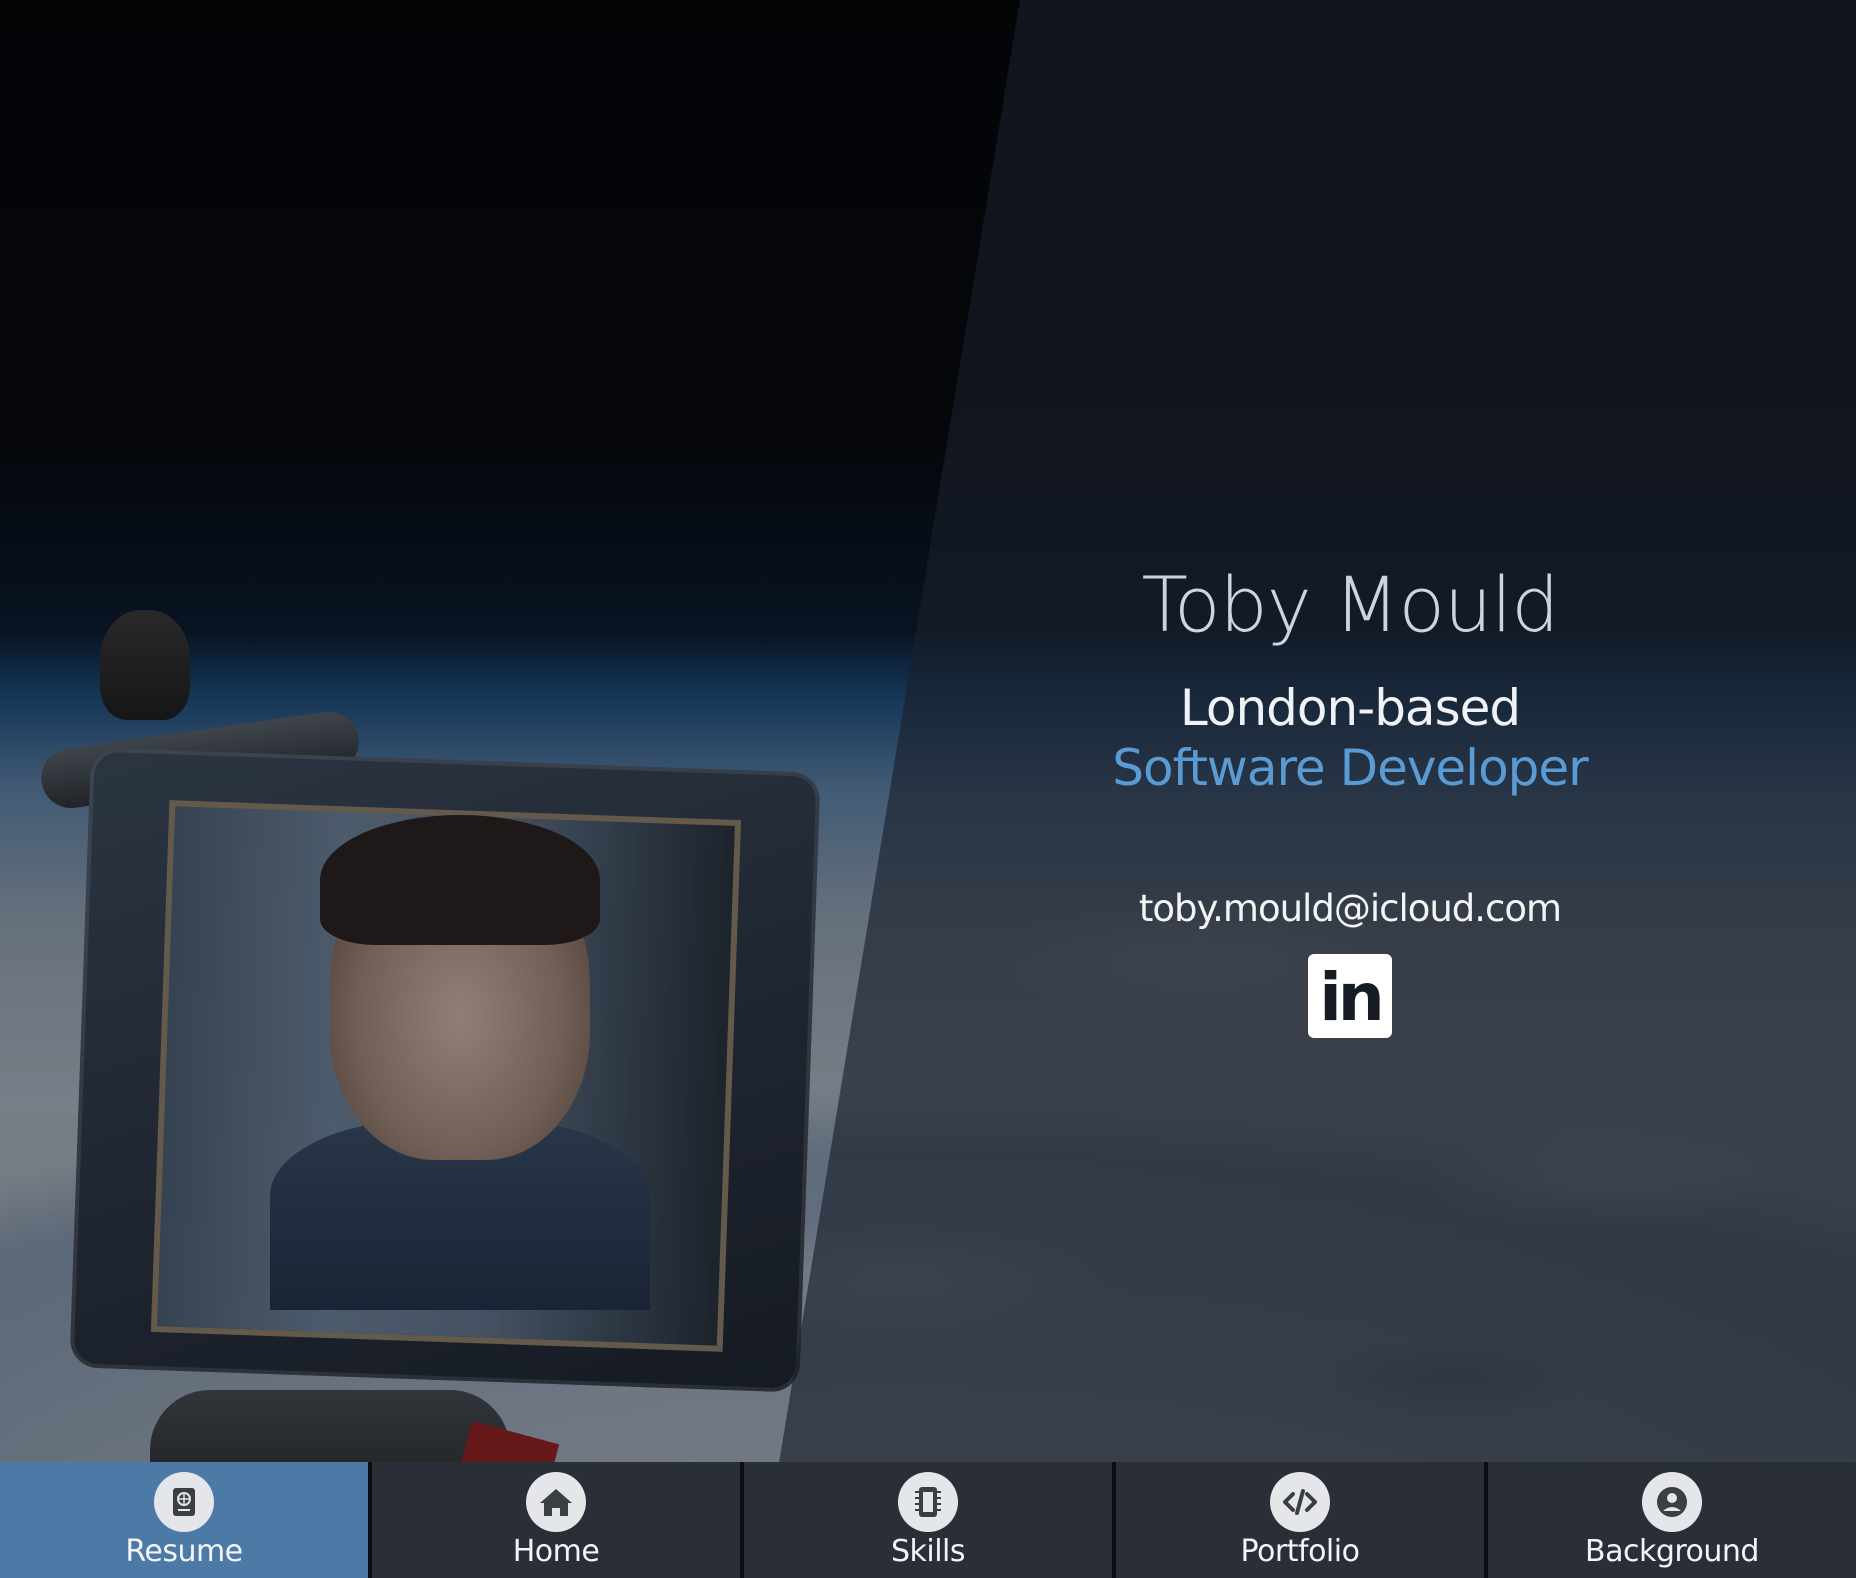 Image resolution: width=1856 pixels, height=1578 pixels. I want to click on chip-icon, so click(928, 1502).